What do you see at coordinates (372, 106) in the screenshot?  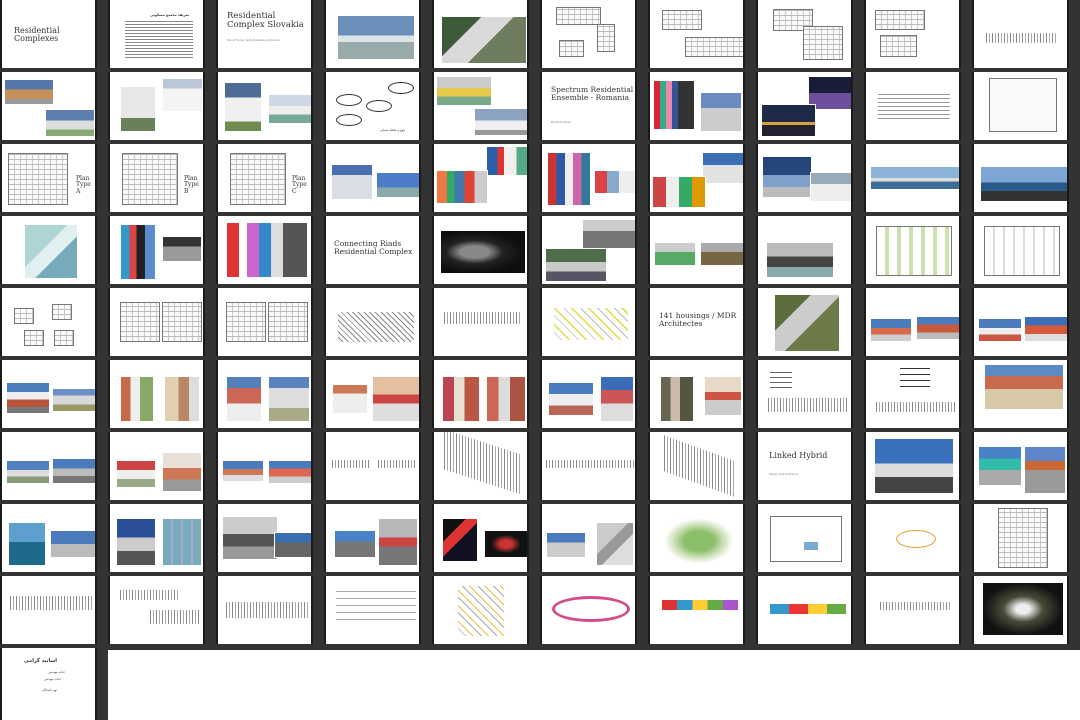 I see `slide-thumbnail-14: تنوع و تفکیک فضایی` at bounding box center [372, 106].